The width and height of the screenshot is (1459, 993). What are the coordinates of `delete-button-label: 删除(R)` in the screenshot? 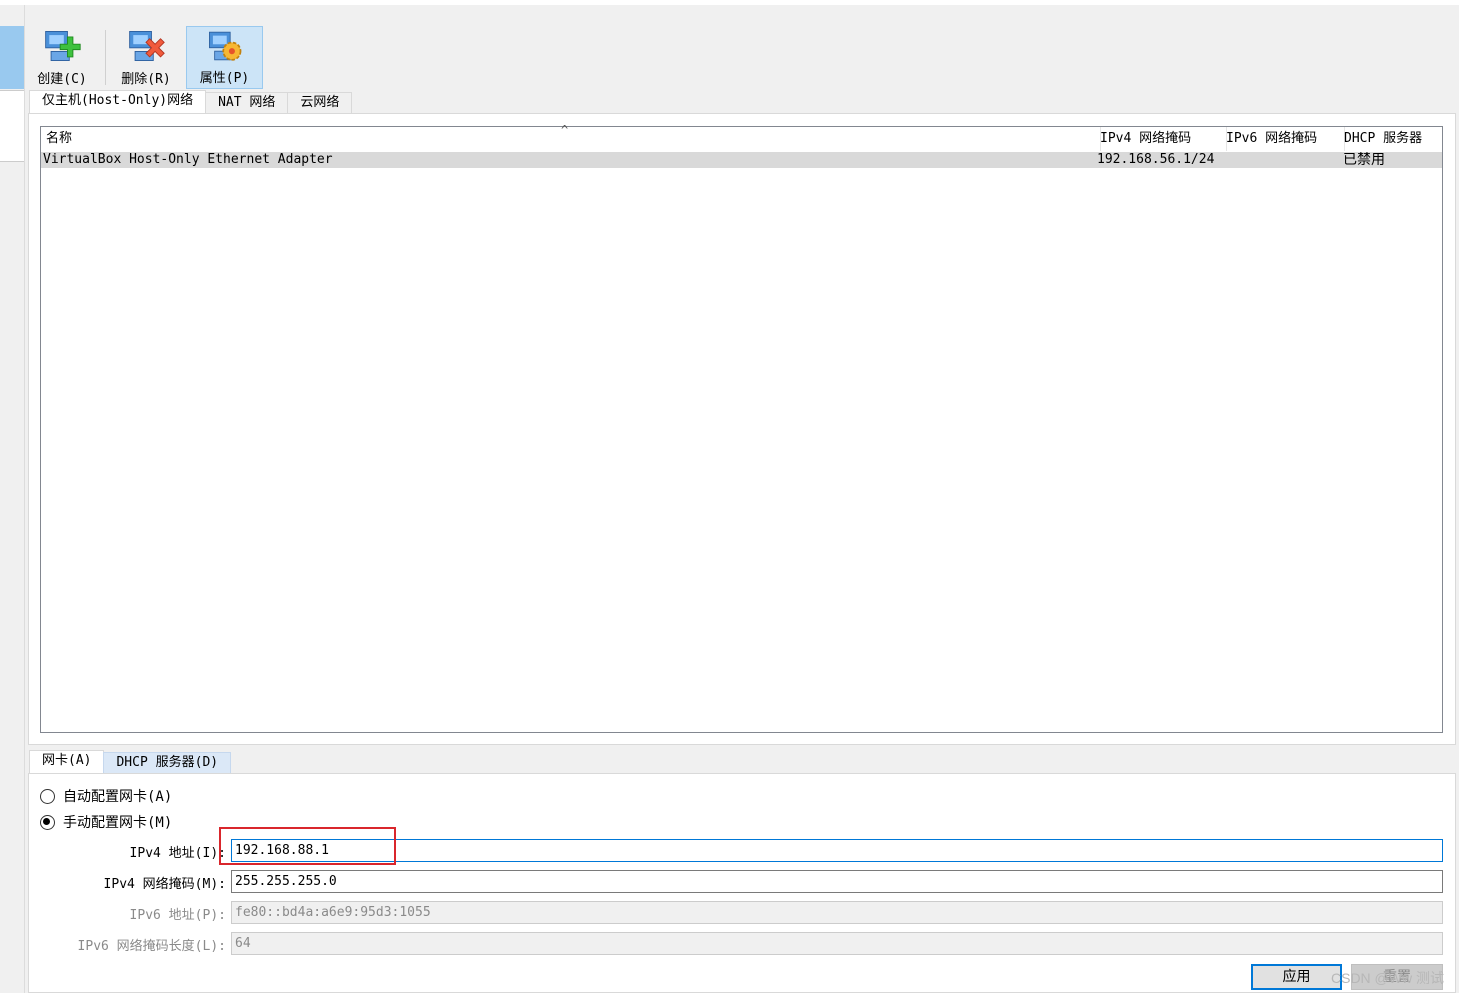 It's located at (146, 79).